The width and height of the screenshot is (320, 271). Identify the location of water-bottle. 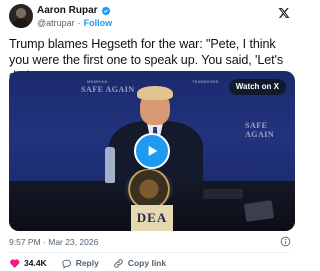
(110, 165).